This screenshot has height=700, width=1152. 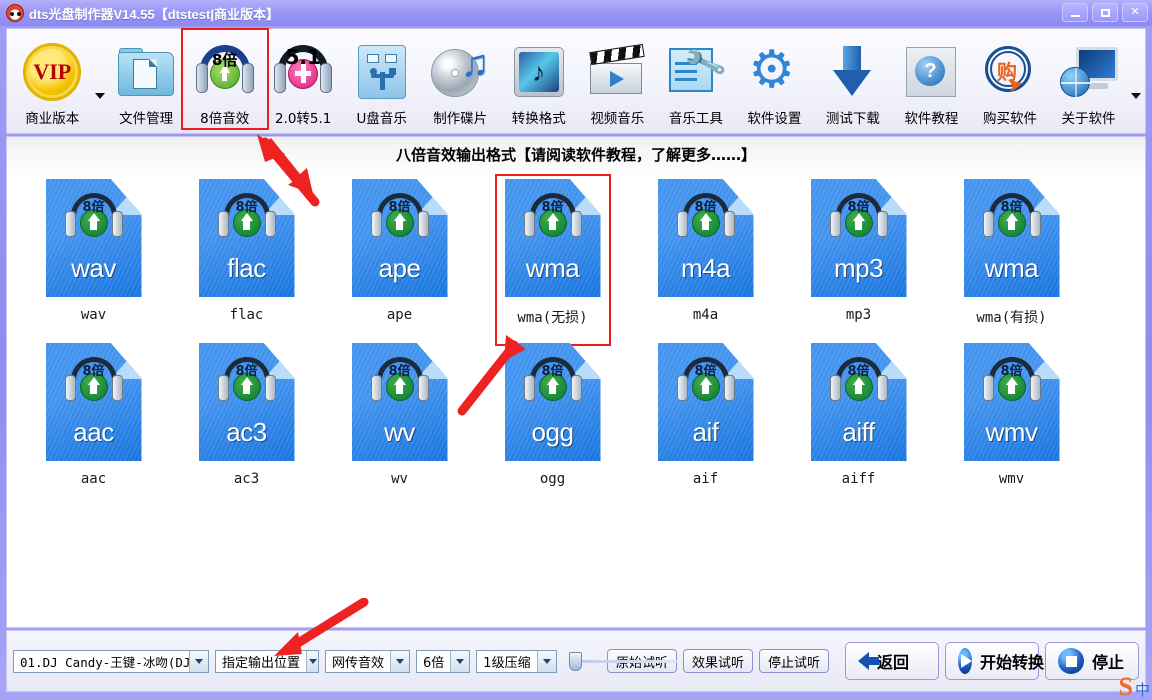 I want to click on effect-select: 网传音效, so click(x=368, y=661).